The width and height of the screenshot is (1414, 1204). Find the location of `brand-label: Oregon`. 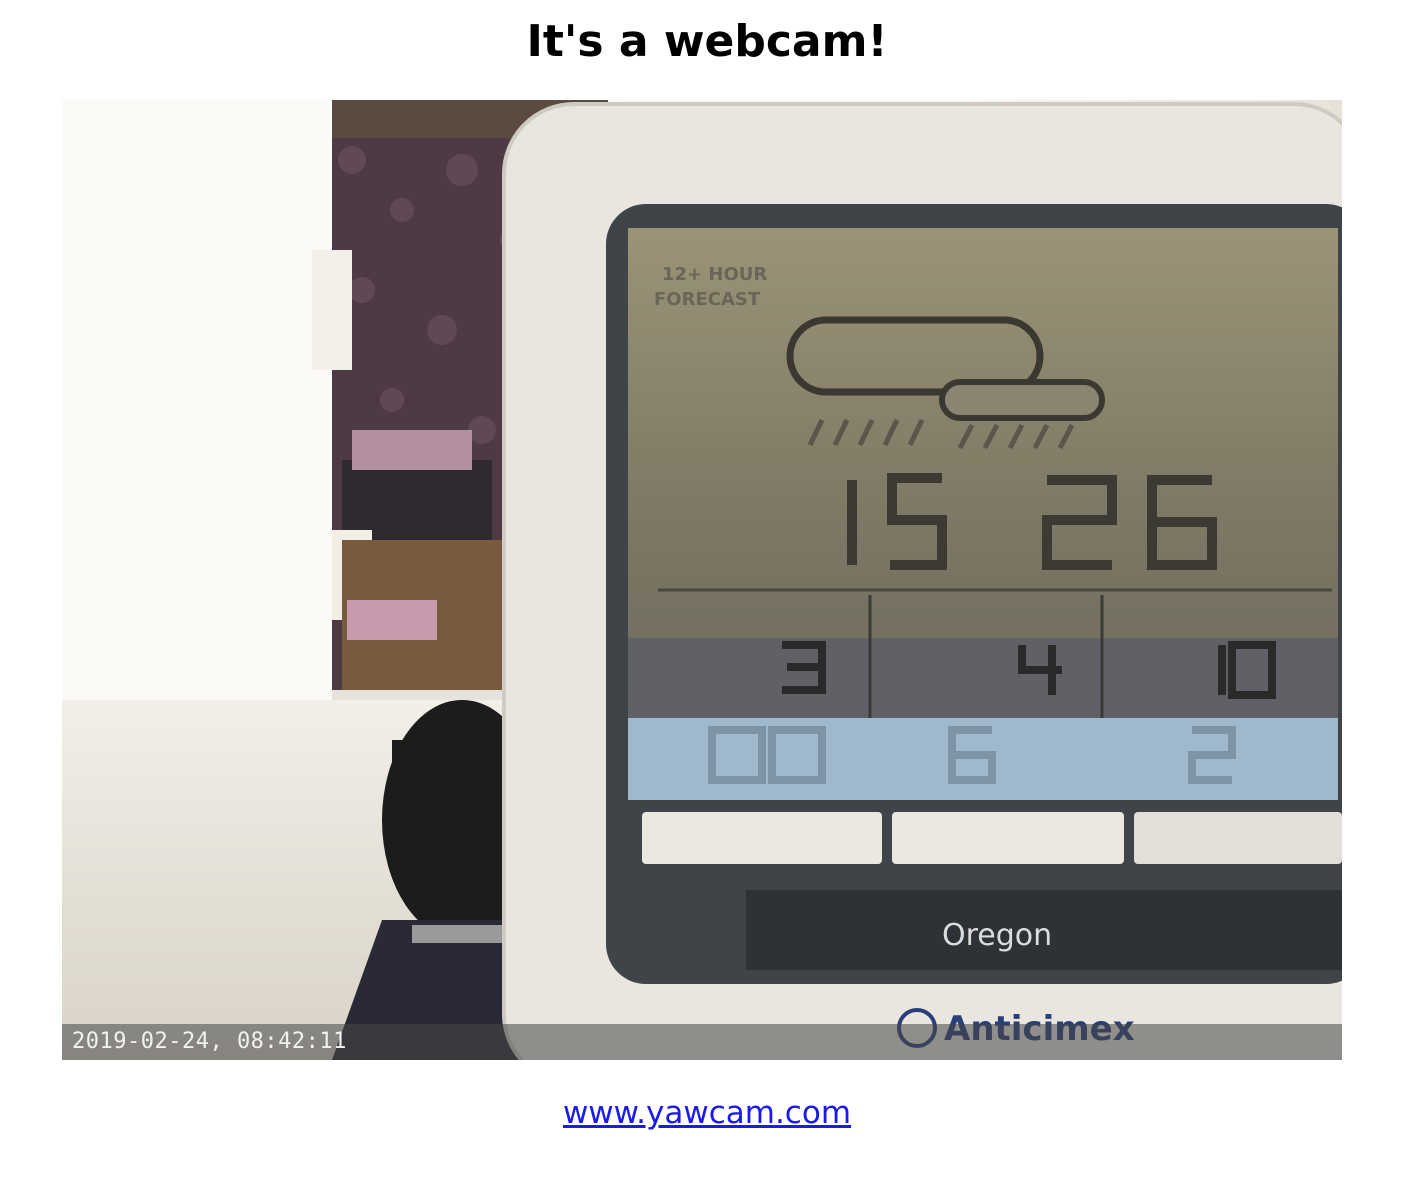

brand-label: Oregon is located at coordinates (997, 935).